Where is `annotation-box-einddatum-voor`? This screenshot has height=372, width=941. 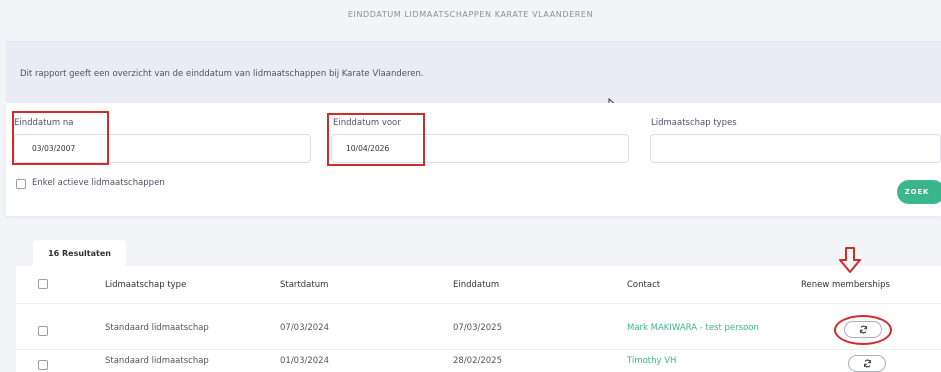
annotation-box-einddatum-voor is located at coordinates (376, 139).